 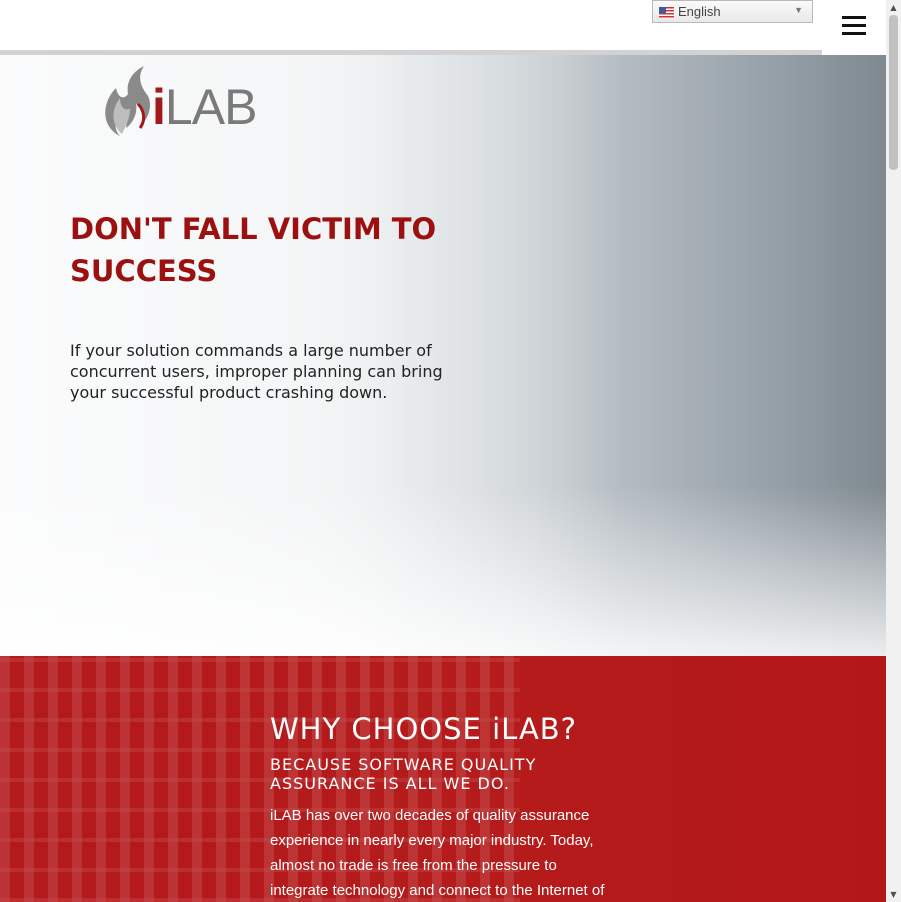 I want to click on hero-headline: DON'T FALL VICTIM TO SUCCESS, so click(x=253, y=250).